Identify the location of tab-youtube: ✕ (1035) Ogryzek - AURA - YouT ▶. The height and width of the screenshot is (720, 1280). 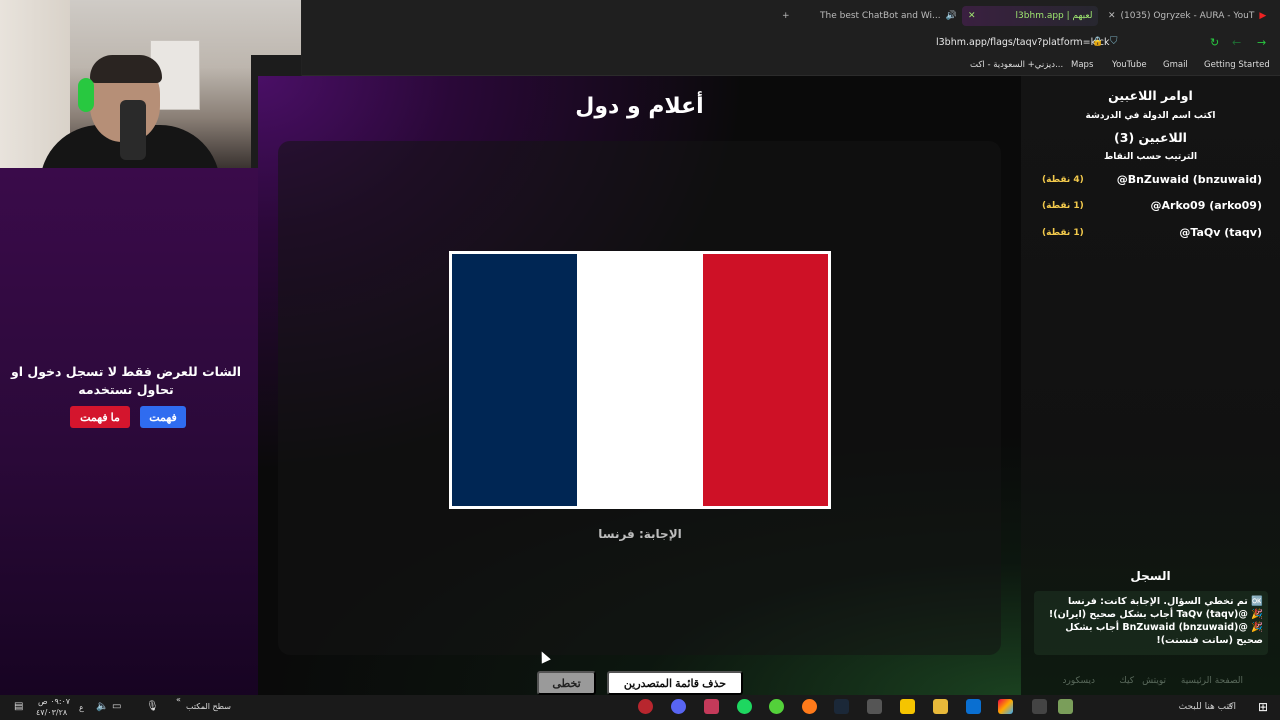
(1187, 16).